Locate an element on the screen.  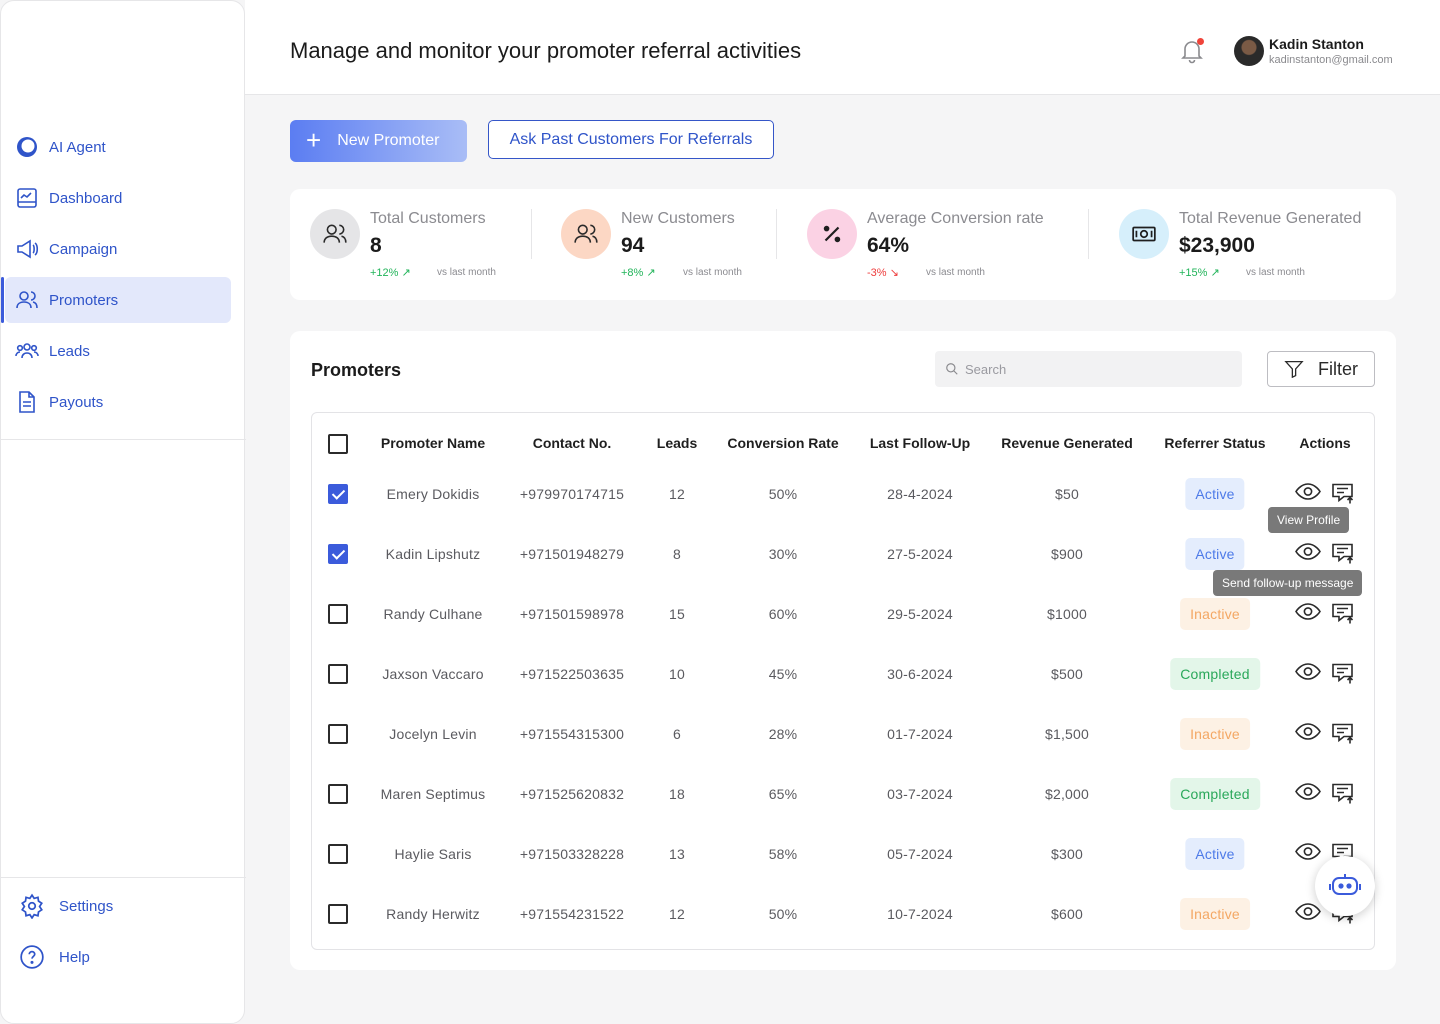
cell-contact: +971501948279 is located at coordinates (572, 554).